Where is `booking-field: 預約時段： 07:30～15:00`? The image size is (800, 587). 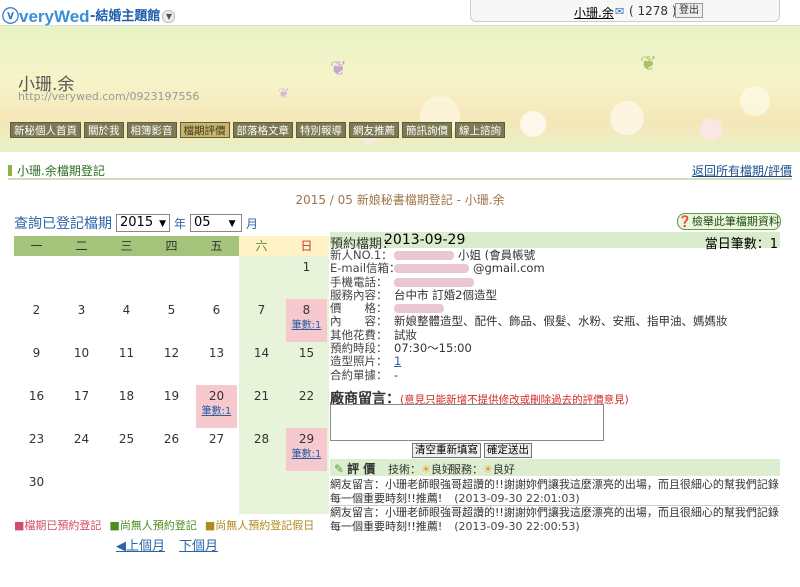
booking-field: 預約時段： 07:30～15:00 is located at coordinates (555, 348).